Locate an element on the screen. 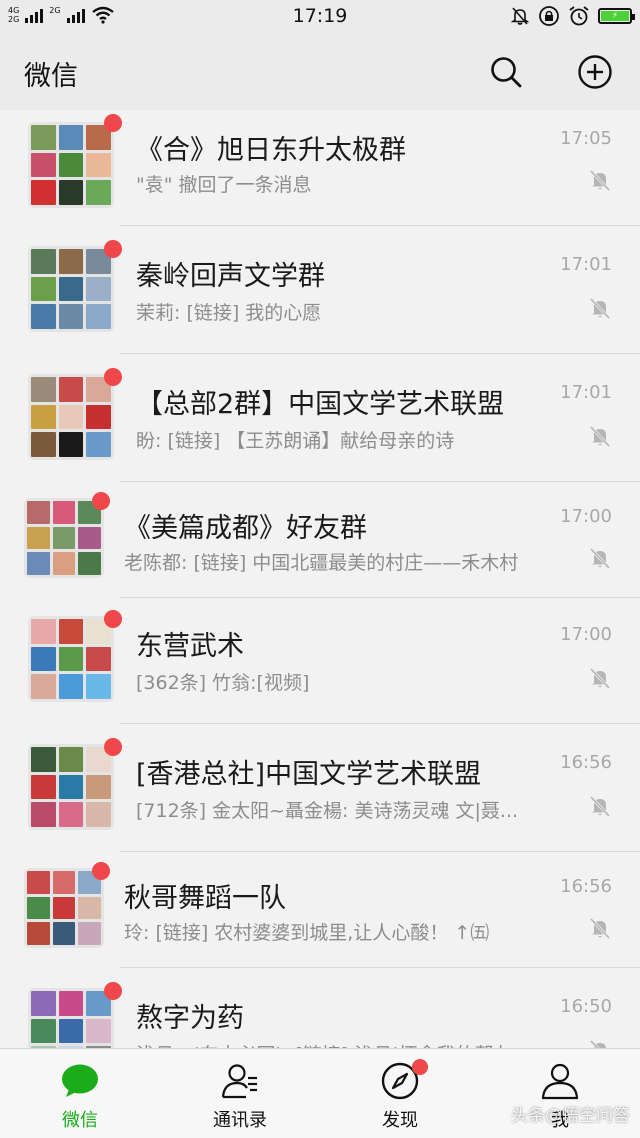 The image size is (640, 1138). chat-row: 秦岭回声文学群 茉莉: [链接] 我的心愿 17:01 is located at coordinates (320, 290).